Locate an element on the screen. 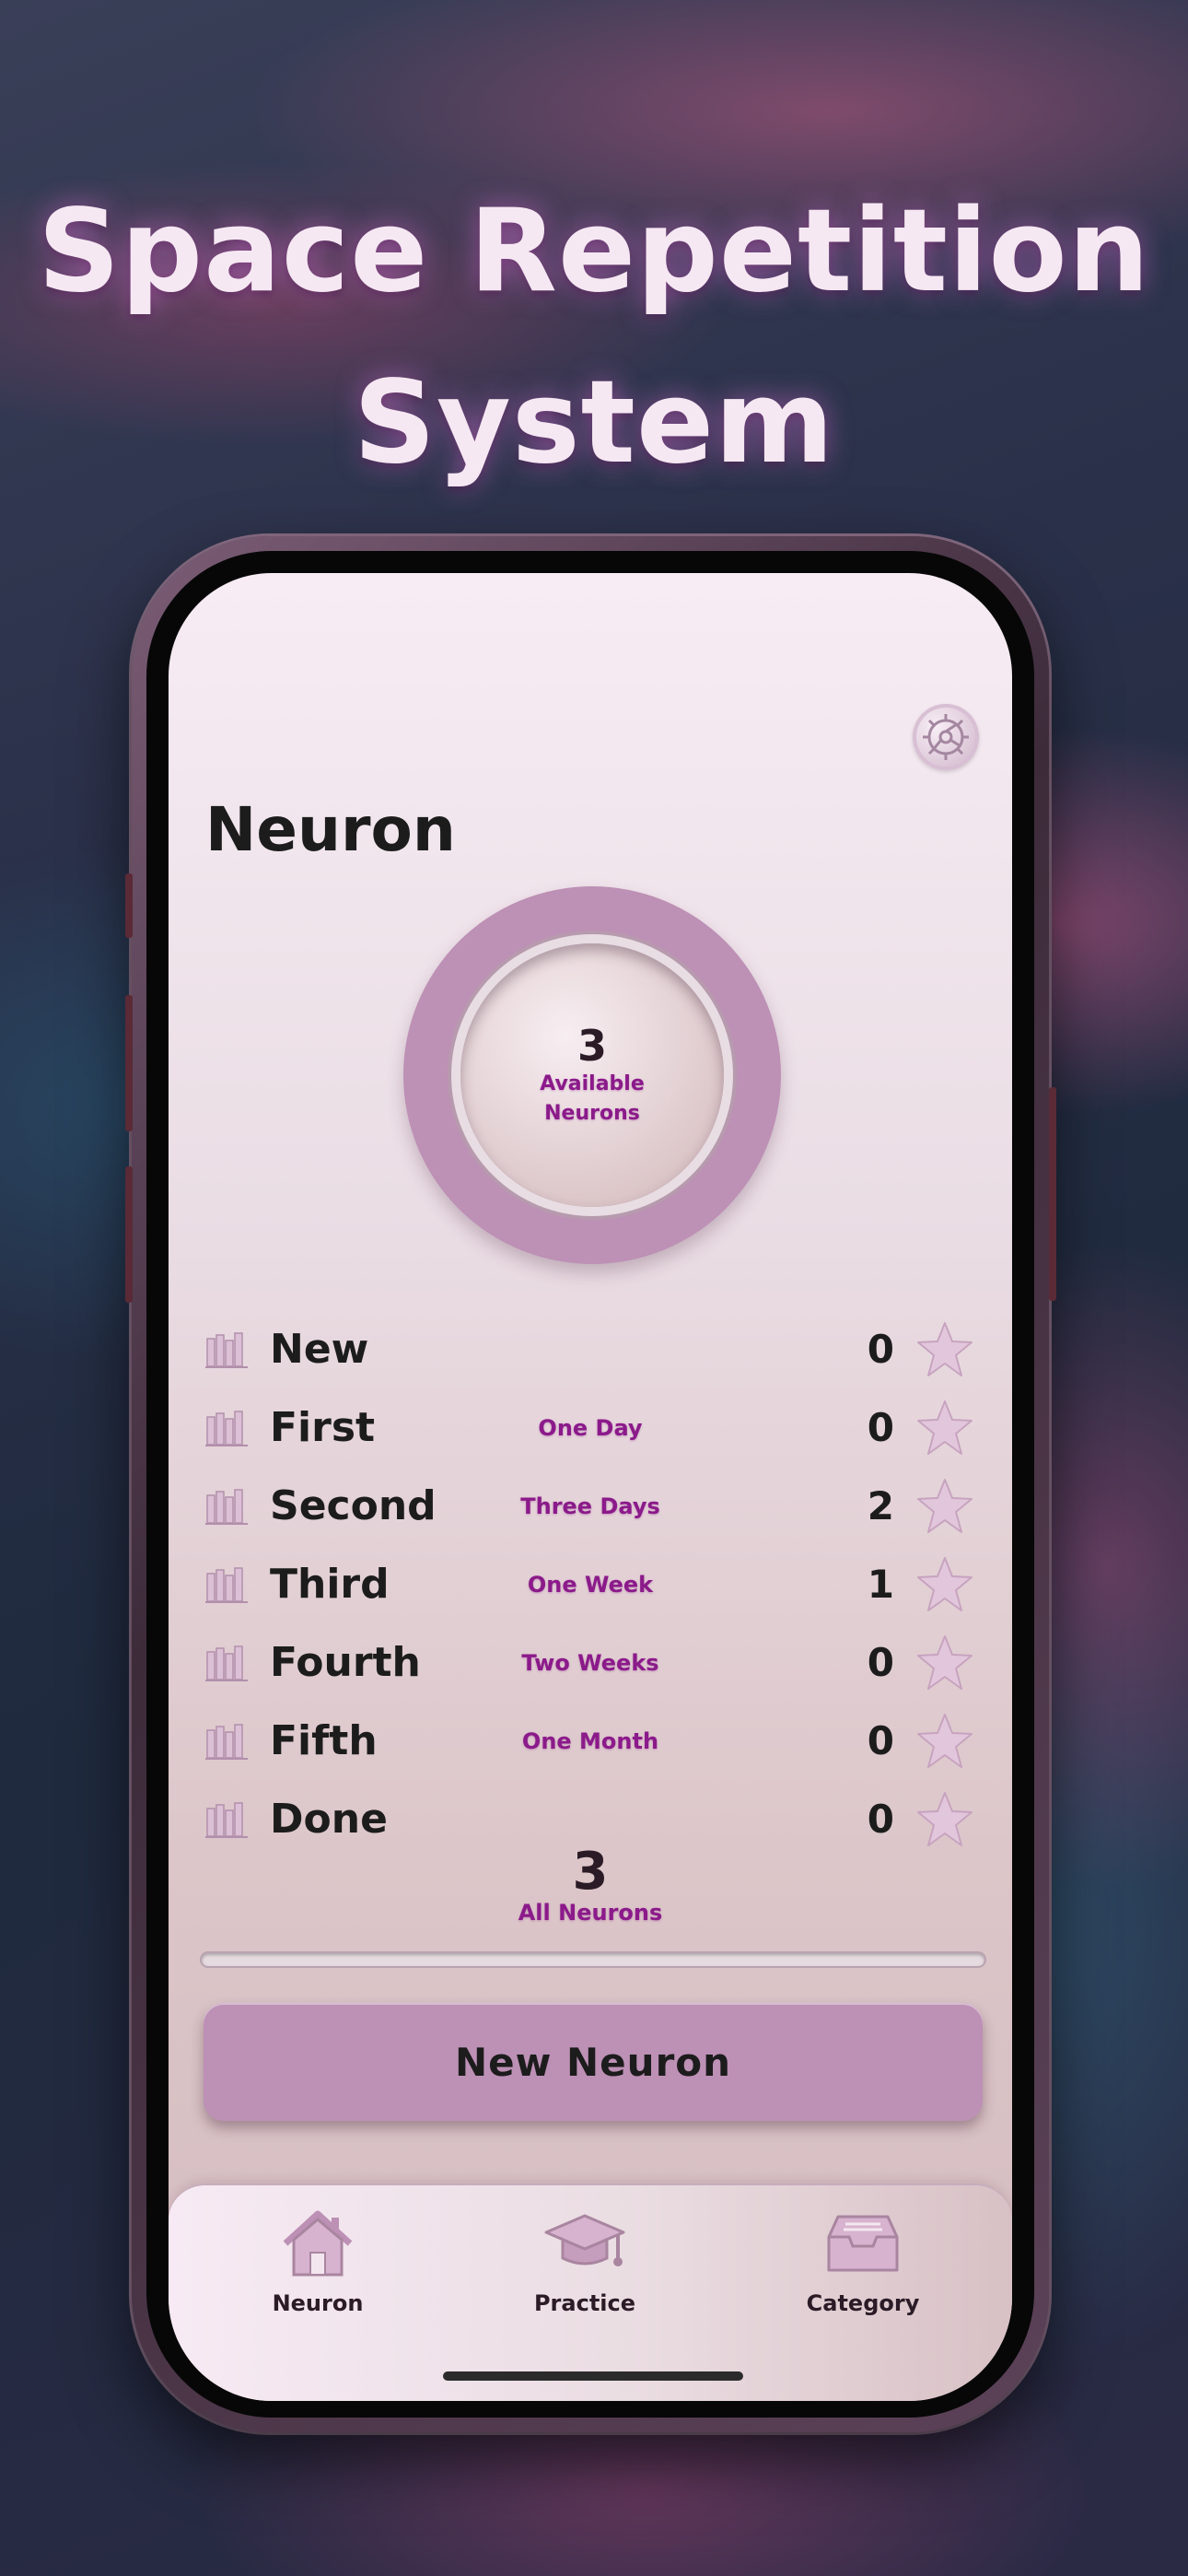 The width and height of the screenshot is (1188, 2576). level-row-new: New 0 is located at coordinates (590, 1349).